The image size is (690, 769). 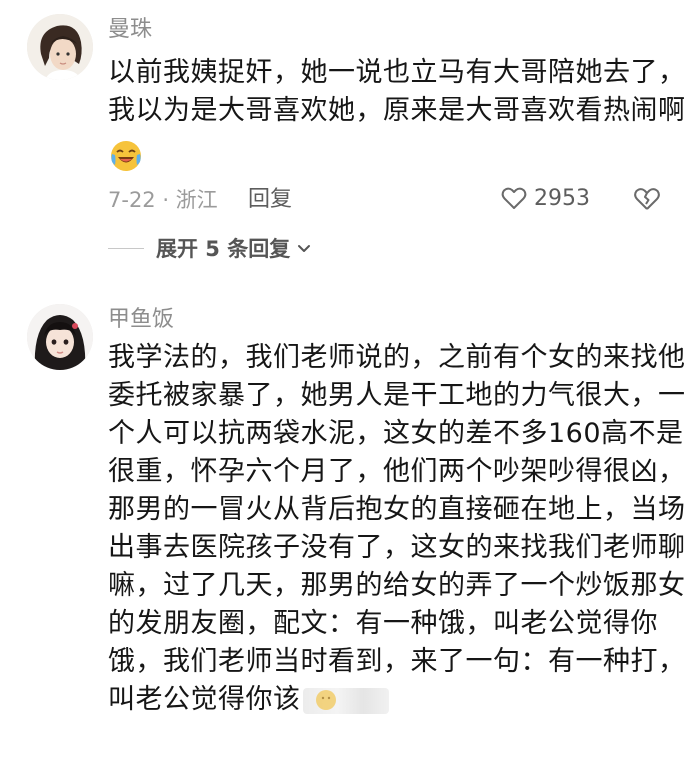 What do you see at coordinates (397, 110) in the screenshot?
I see `comment-line: 我以为是大哥喜欢她，原来是大哥喜欢看热闹啊` at bounding box center [397, 110].